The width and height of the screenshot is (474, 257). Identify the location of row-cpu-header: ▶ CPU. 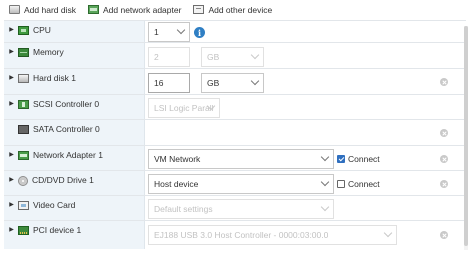
(74, 31).